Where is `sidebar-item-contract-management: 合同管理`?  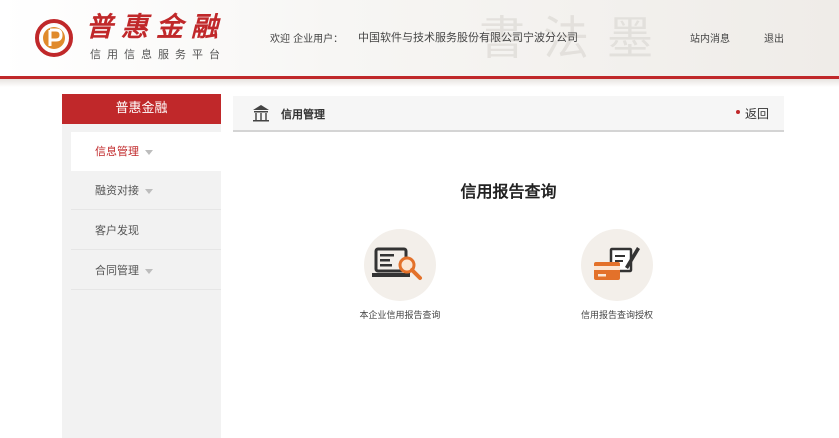 sidebar-item-contract-management: 合同管理 is located at coordinates (146, 270).